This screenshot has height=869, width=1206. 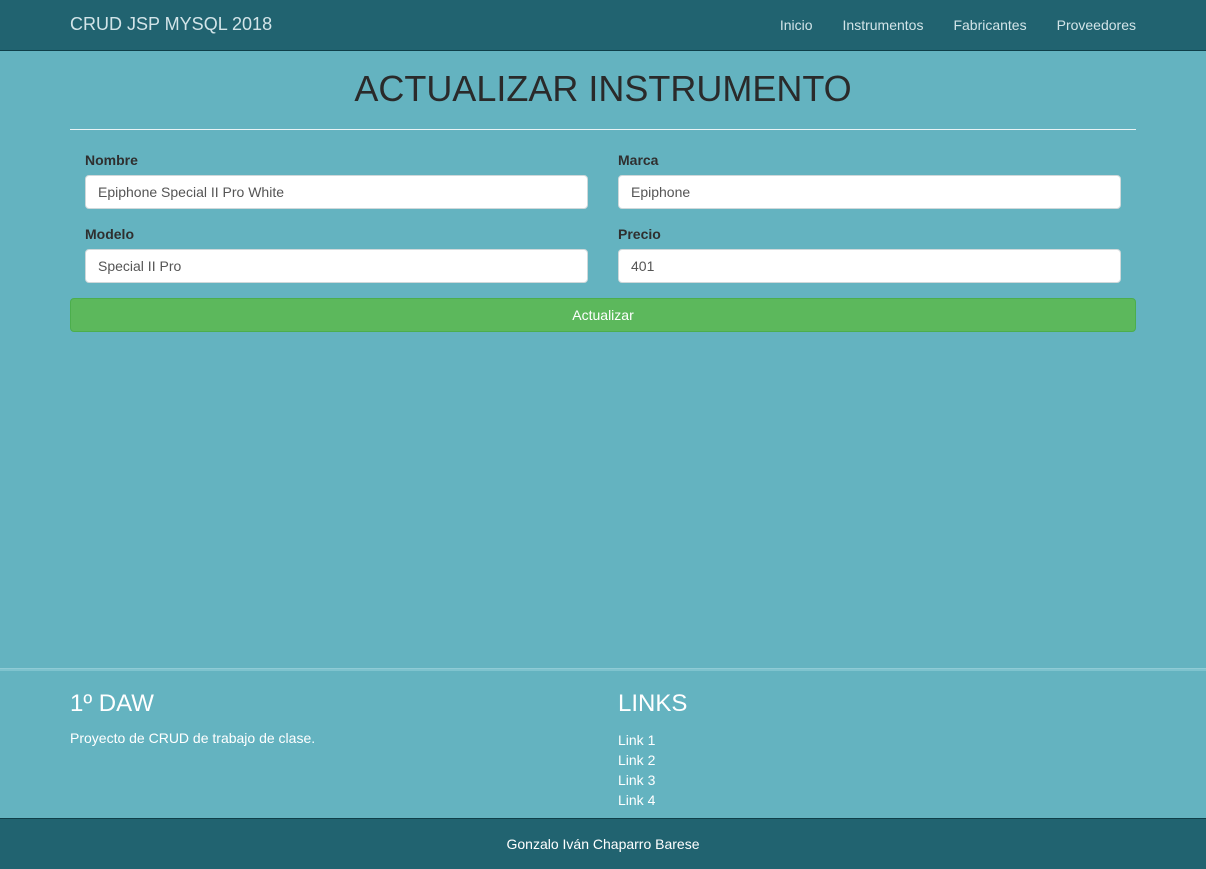 What do you see at coordinates (636, 760) in the screenshot?
I see `footer-link-2: Link 2` at bounding box center [636, 760].